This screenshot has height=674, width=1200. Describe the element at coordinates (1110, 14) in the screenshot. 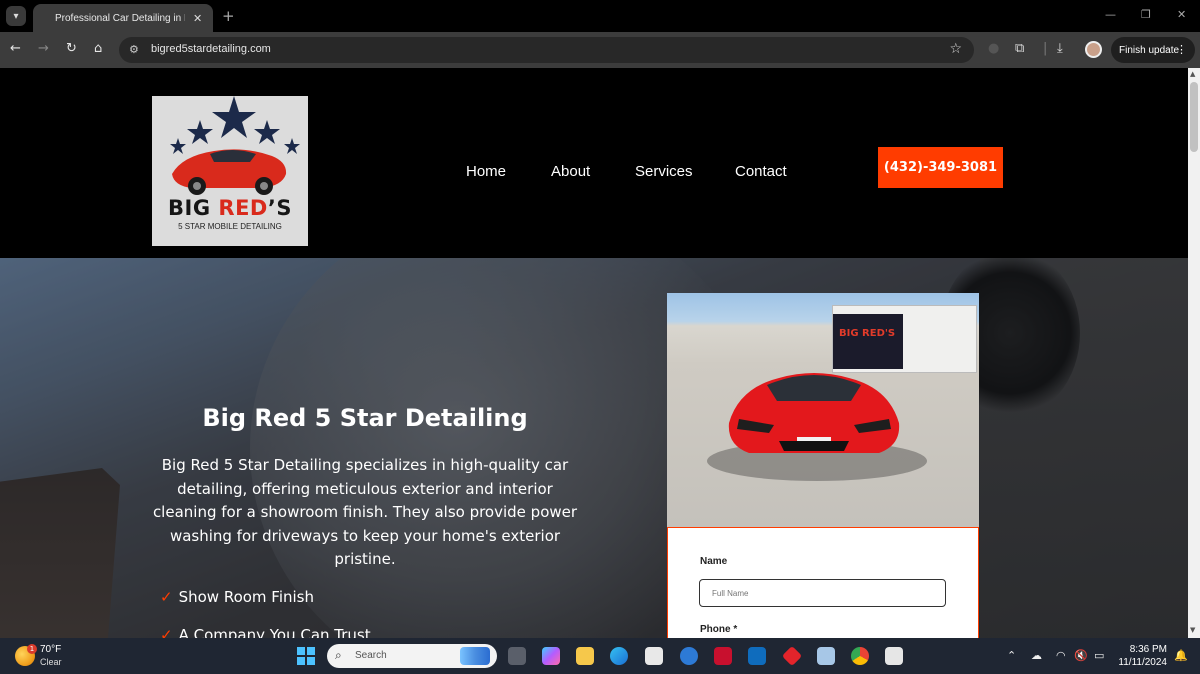

I see `minimize-icon: —` at that location.